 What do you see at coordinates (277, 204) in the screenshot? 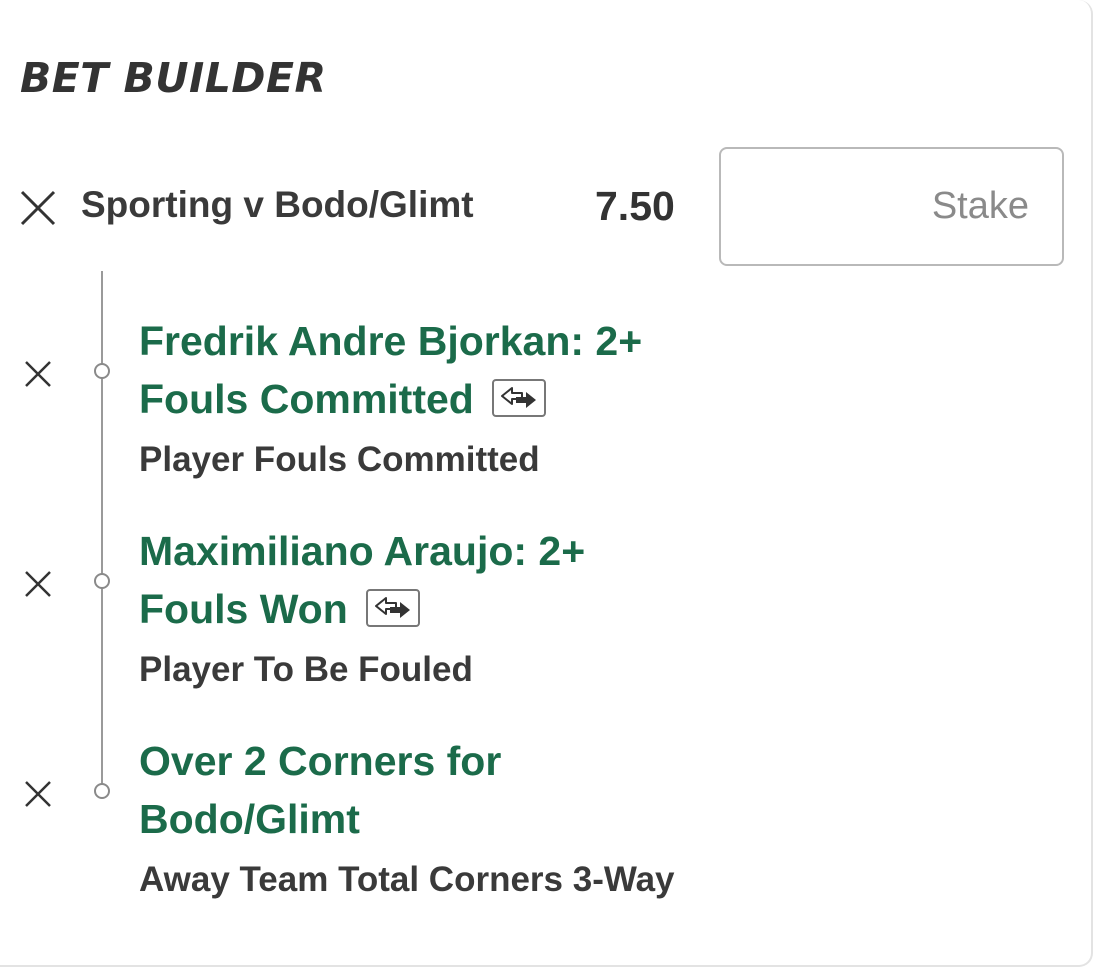
I see `event-name: Sporting v Bodo/Glimt` at bounding box center [277, 204].